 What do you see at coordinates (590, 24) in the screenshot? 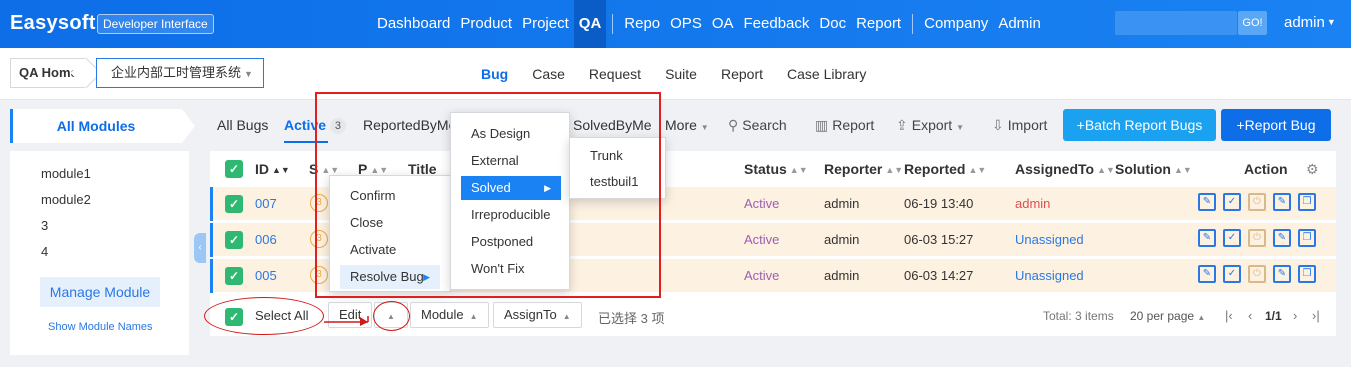
I see `nav-qa: QA` at bounding box center [590, 24].